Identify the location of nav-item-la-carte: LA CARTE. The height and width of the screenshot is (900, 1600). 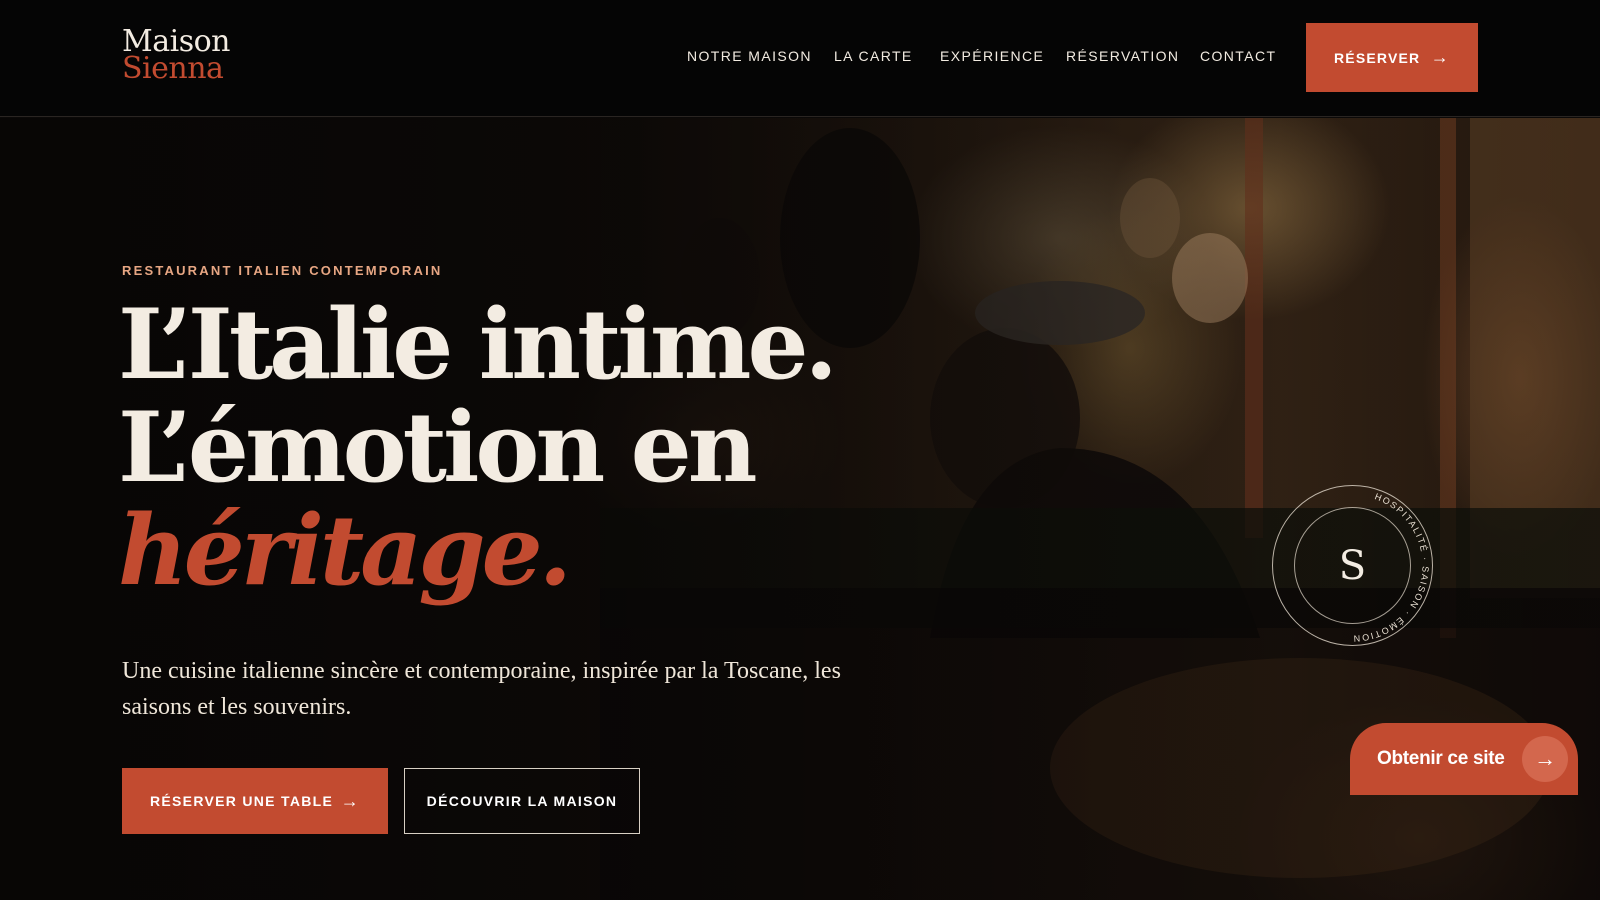
(873, 56).